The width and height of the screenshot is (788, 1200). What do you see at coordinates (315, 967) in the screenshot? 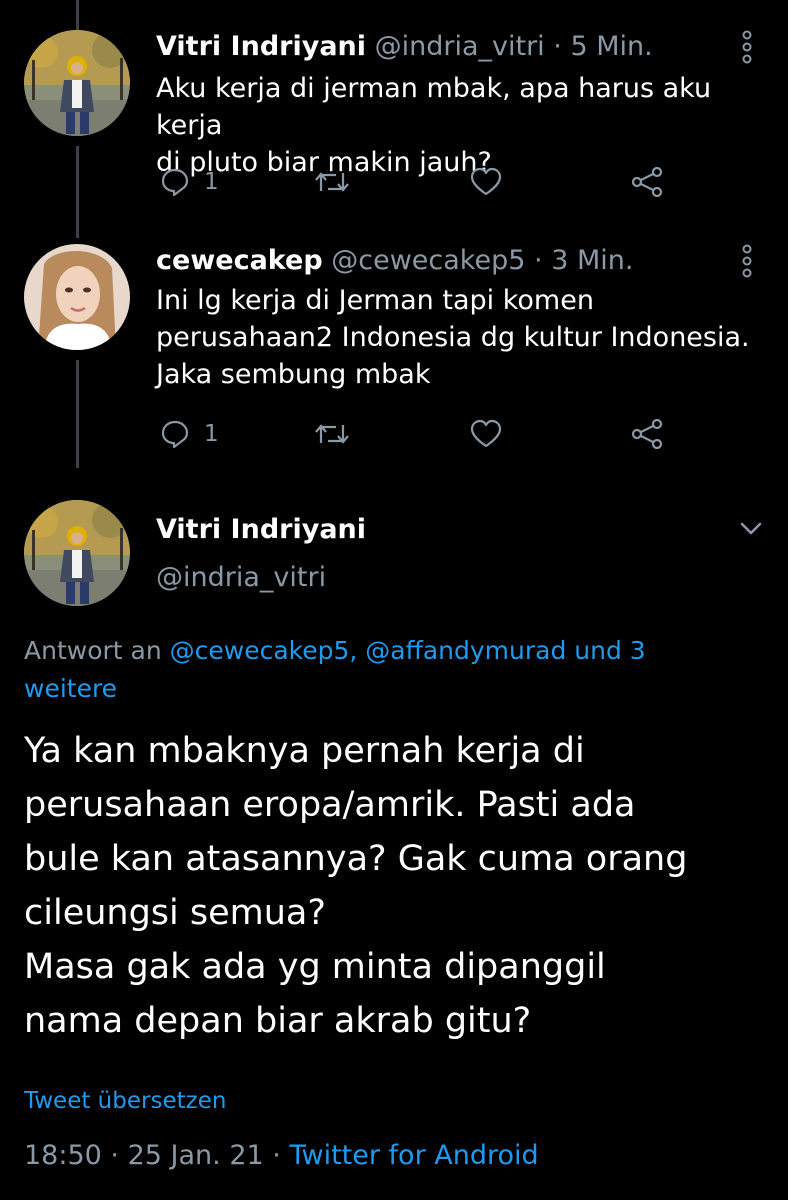
I see `tweet-text-line: Masa gak ada yg minta dipanggil` at bounding box center [315, 967].